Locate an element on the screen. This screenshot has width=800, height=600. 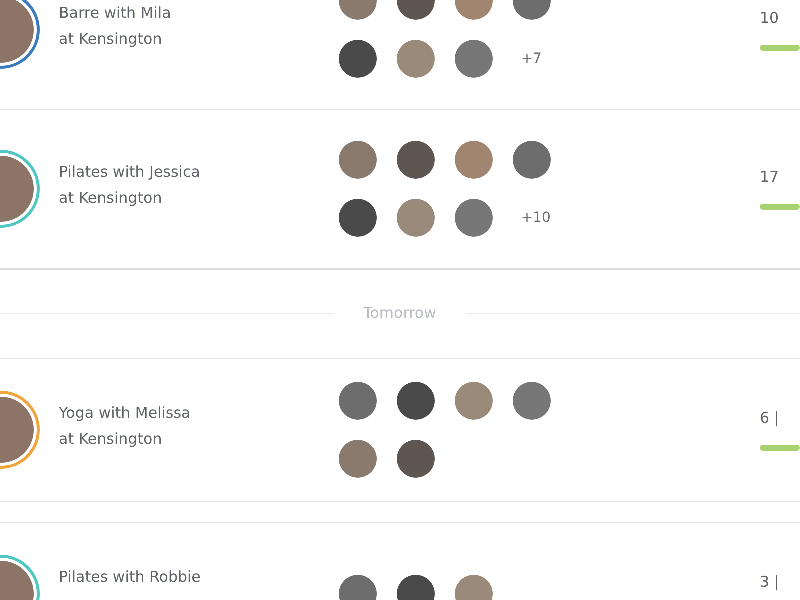
attendee-count: 3 | is located at coordinates (770, 582).